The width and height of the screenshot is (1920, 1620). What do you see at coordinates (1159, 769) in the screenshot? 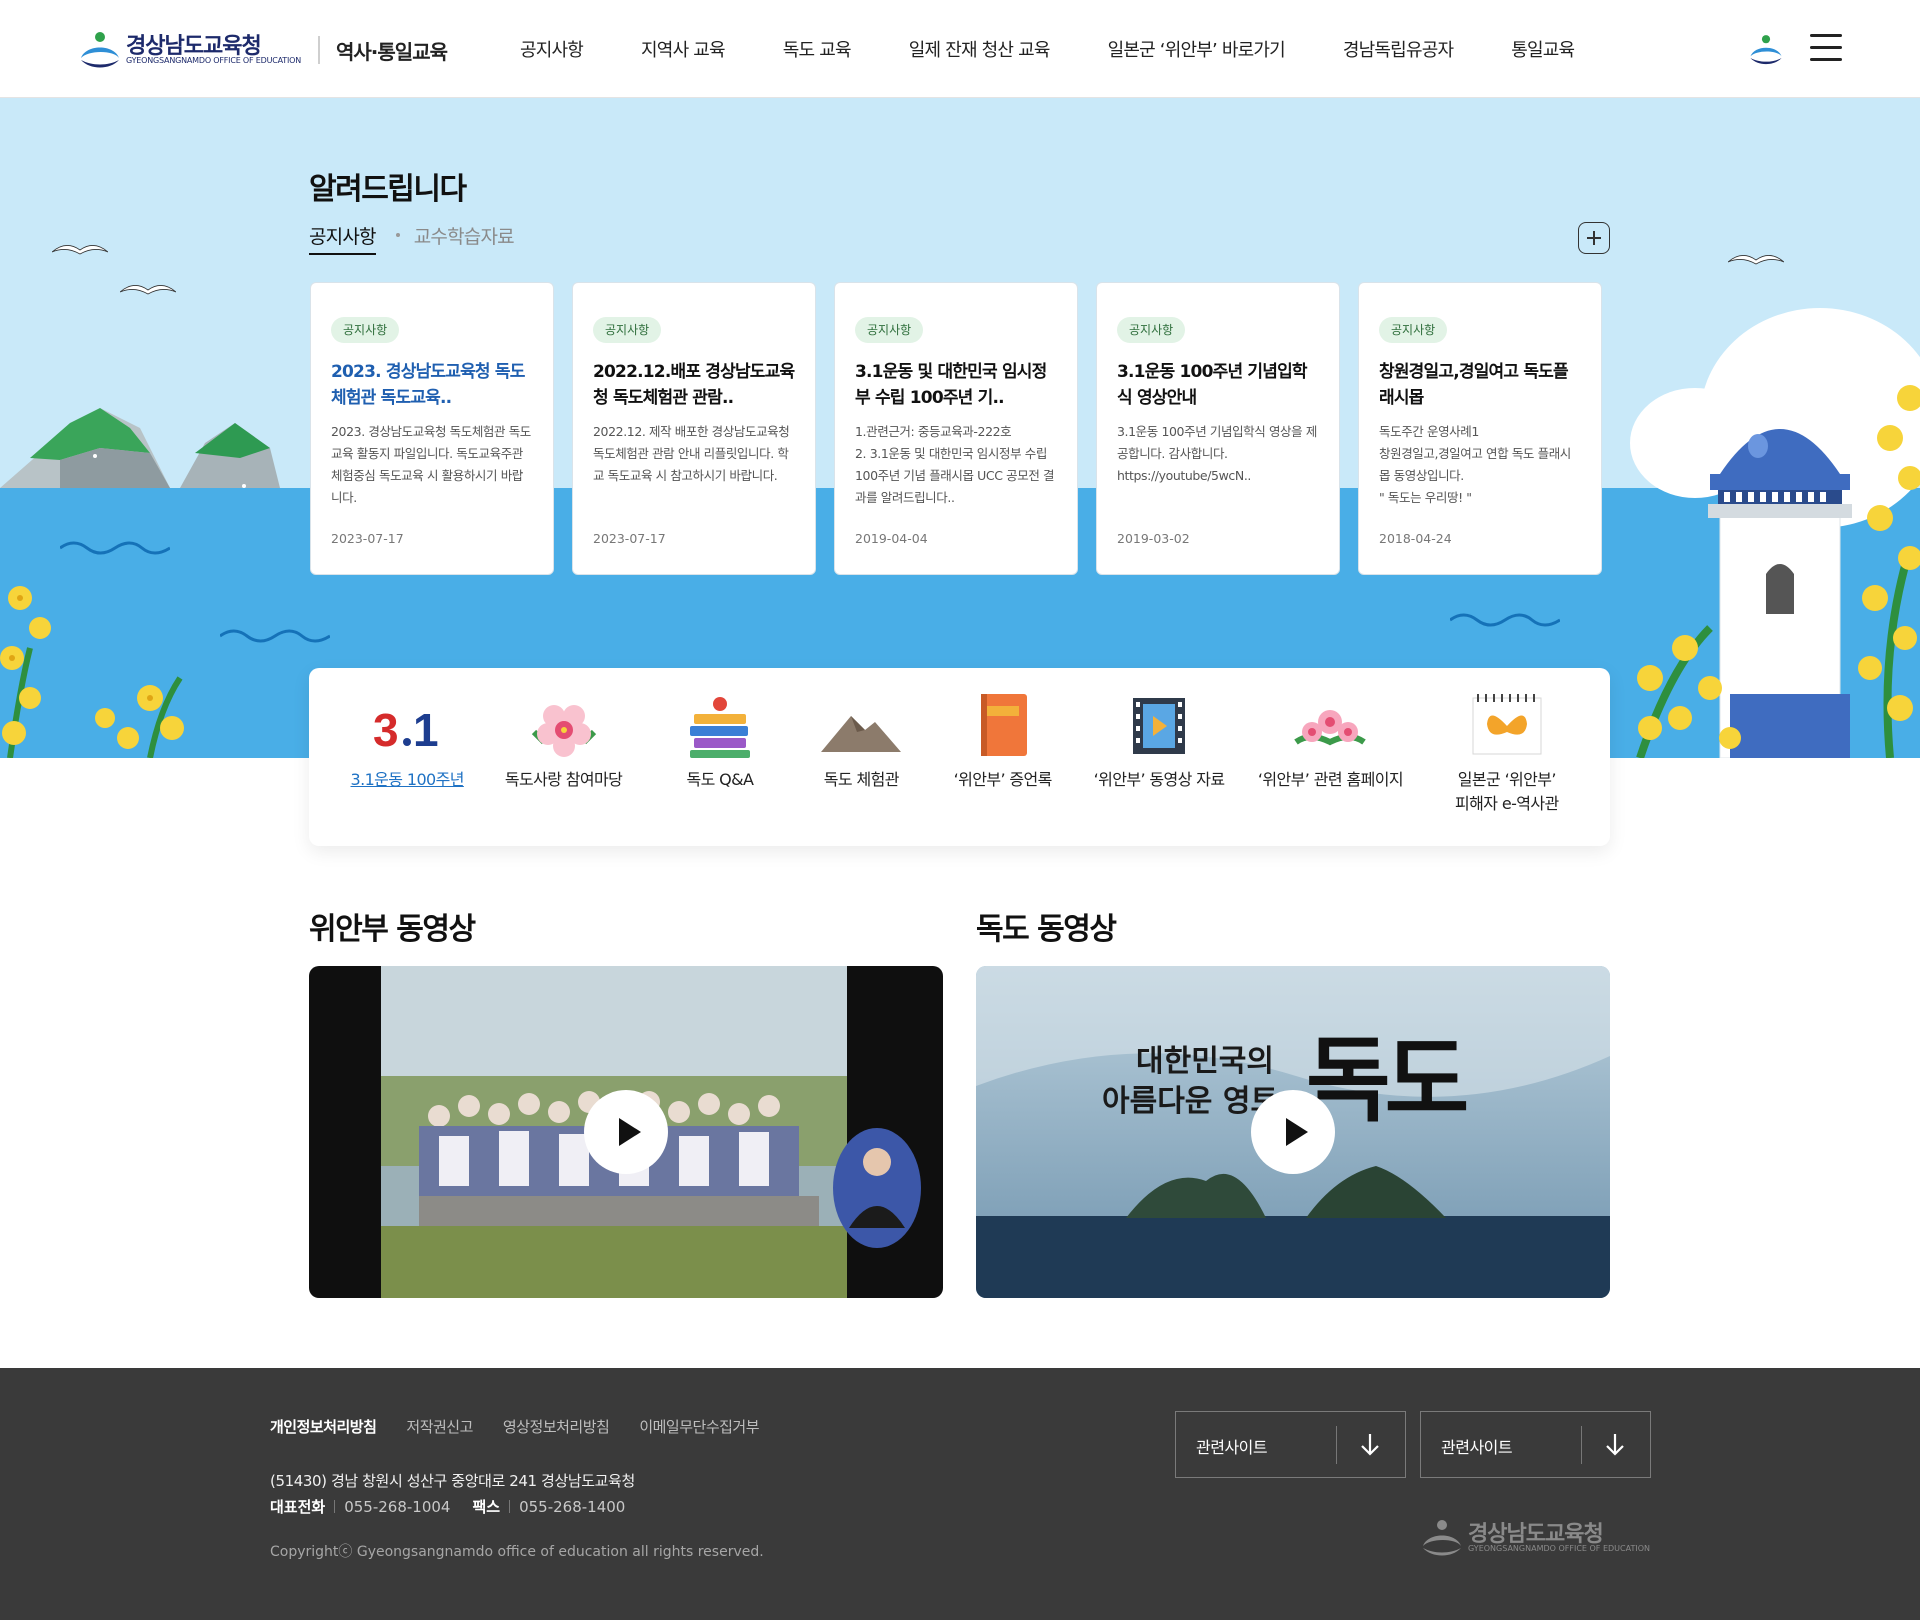
I see `quick-item-video-materials: ‘위안부’ 동영상 자료` at bounding box center [1159, 769].